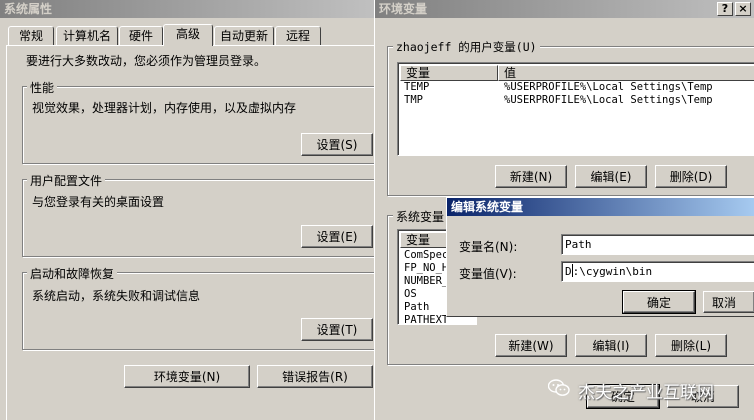 Image resolution: width=754 pixels, height=420 pixels. I want to click on variable-value-input: D:\cygwin\bin, so click(657, 271).